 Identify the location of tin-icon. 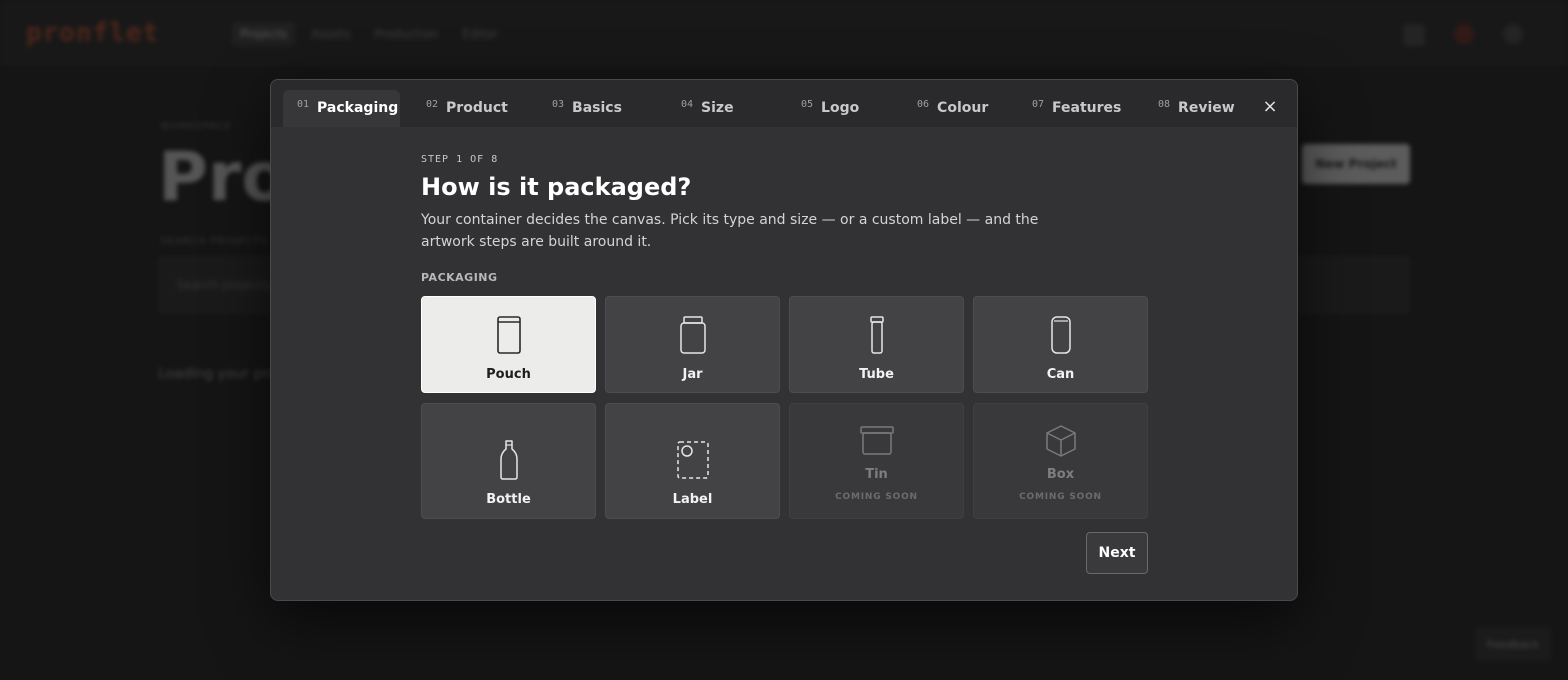
(876, 440).